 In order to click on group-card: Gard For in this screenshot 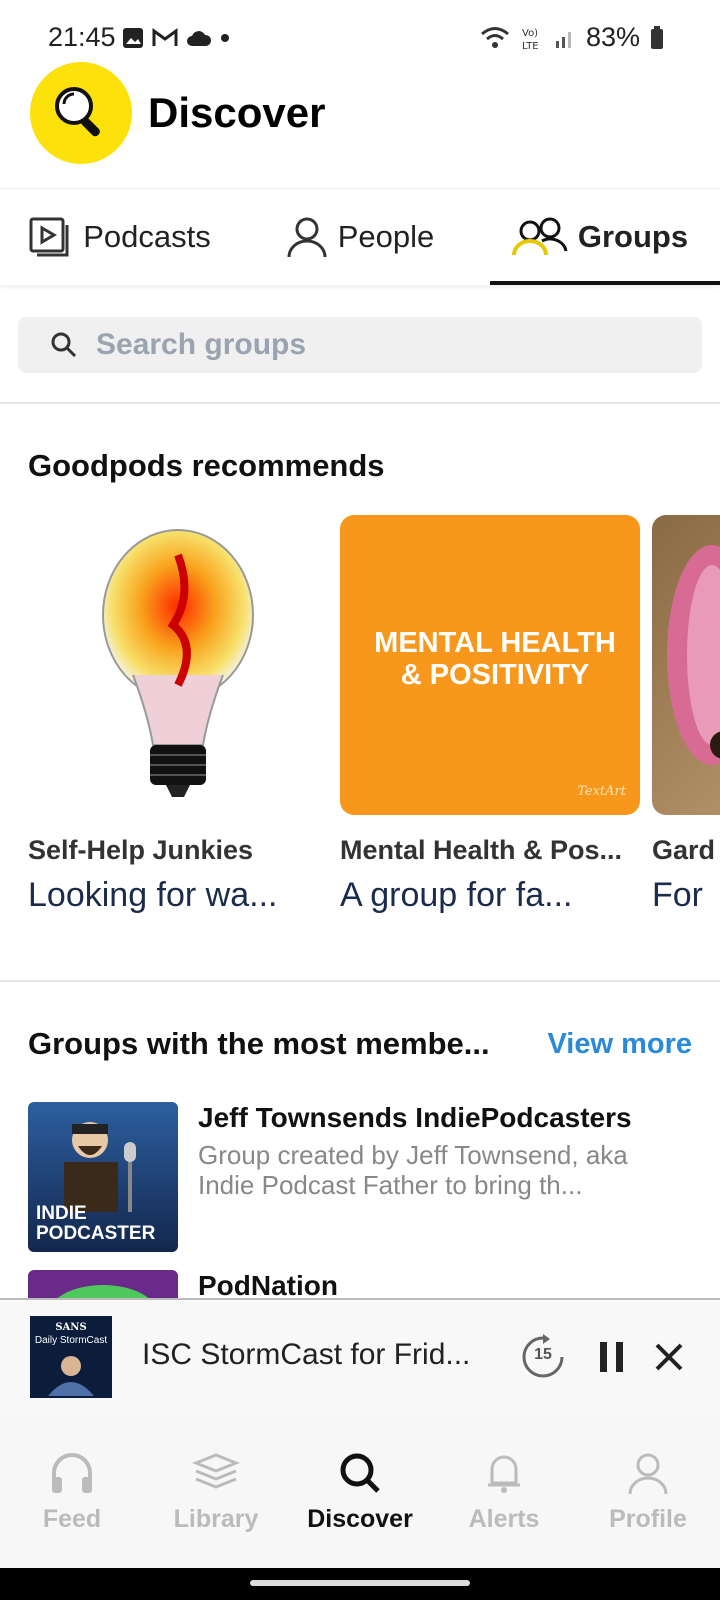, I will do `click(686, 715)`.